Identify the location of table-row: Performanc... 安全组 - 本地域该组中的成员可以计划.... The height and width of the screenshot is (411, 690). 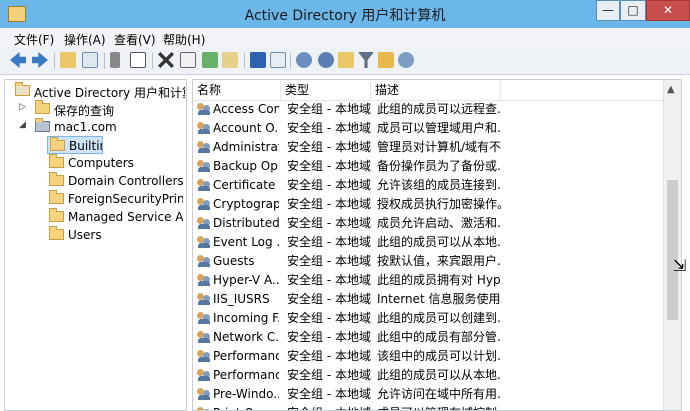
(428, 356).